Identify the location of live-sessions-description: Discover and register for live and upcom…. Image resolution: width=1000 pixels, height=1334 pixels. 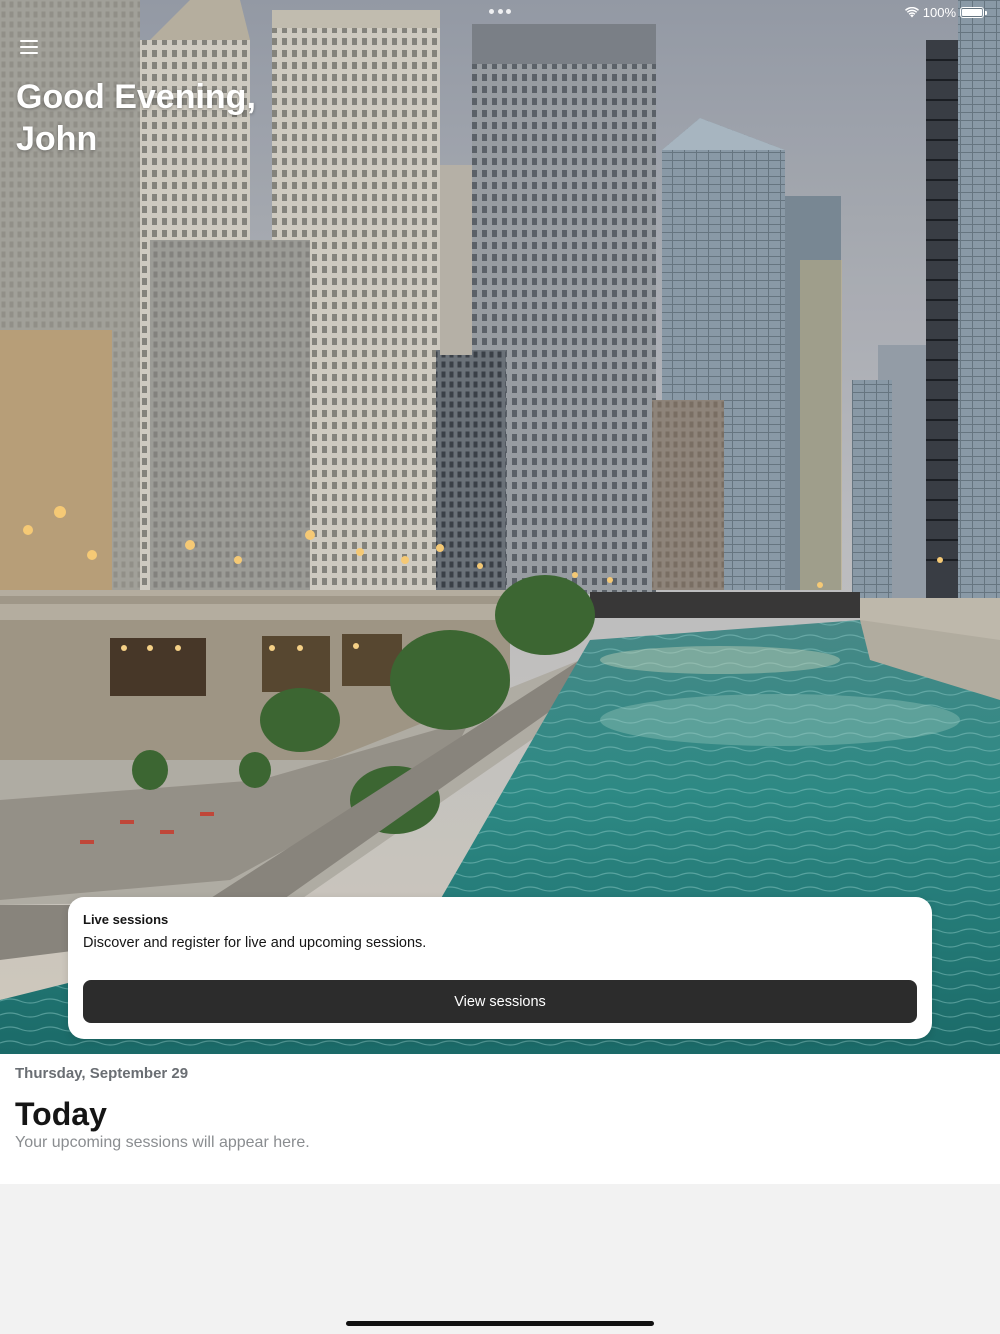
(255, 943).